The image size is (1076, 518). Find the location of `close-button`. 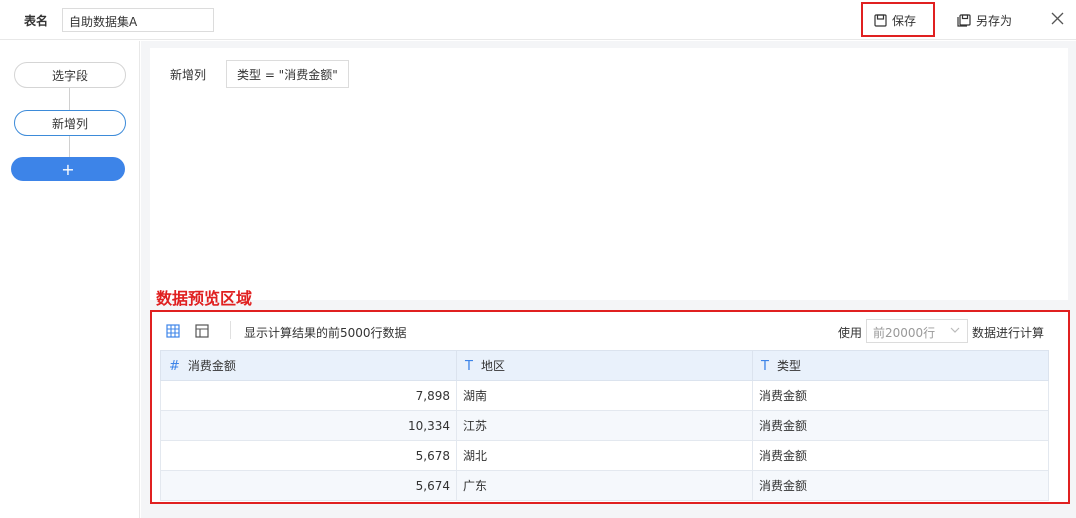

close-button is located at coordinates (1057, 20).